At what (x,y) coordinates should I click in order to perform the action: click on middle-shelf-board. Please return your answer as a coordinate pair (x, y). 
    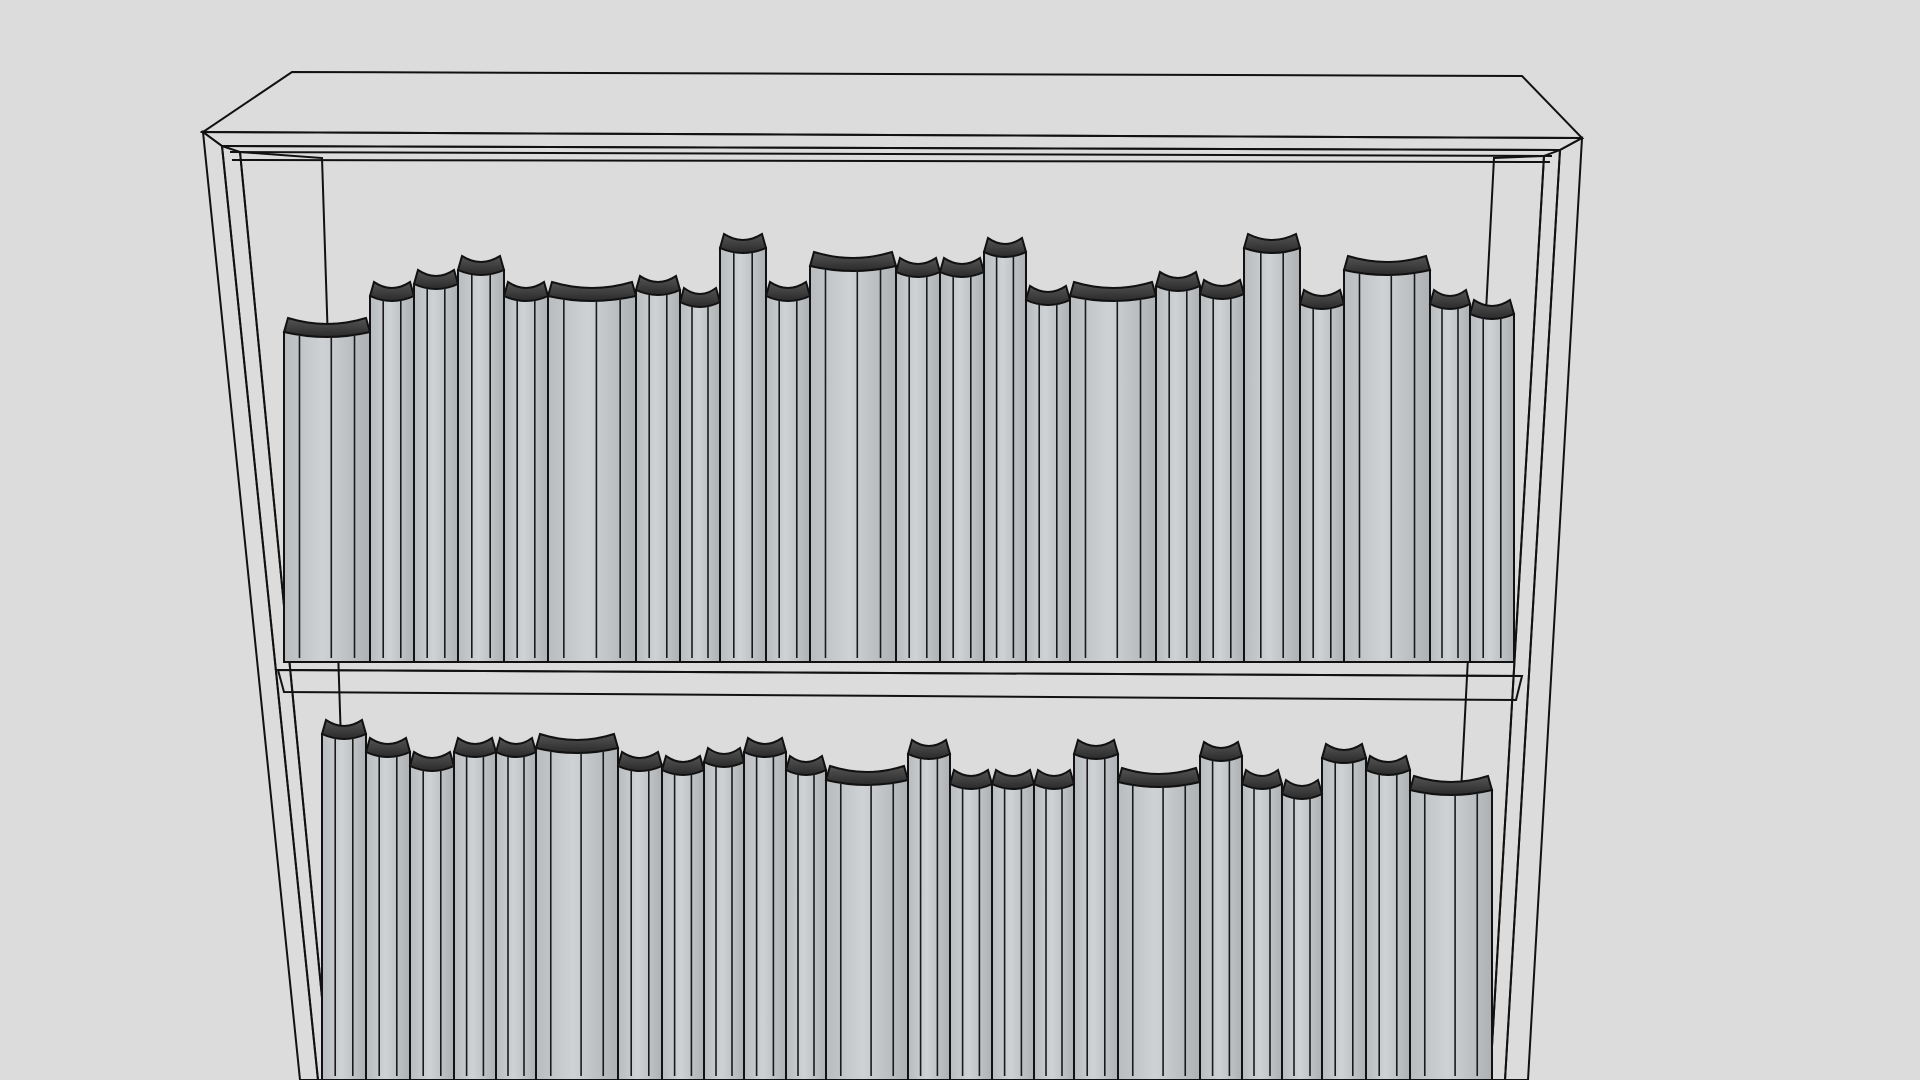
    Looking at the image, I should click on (900, 685).